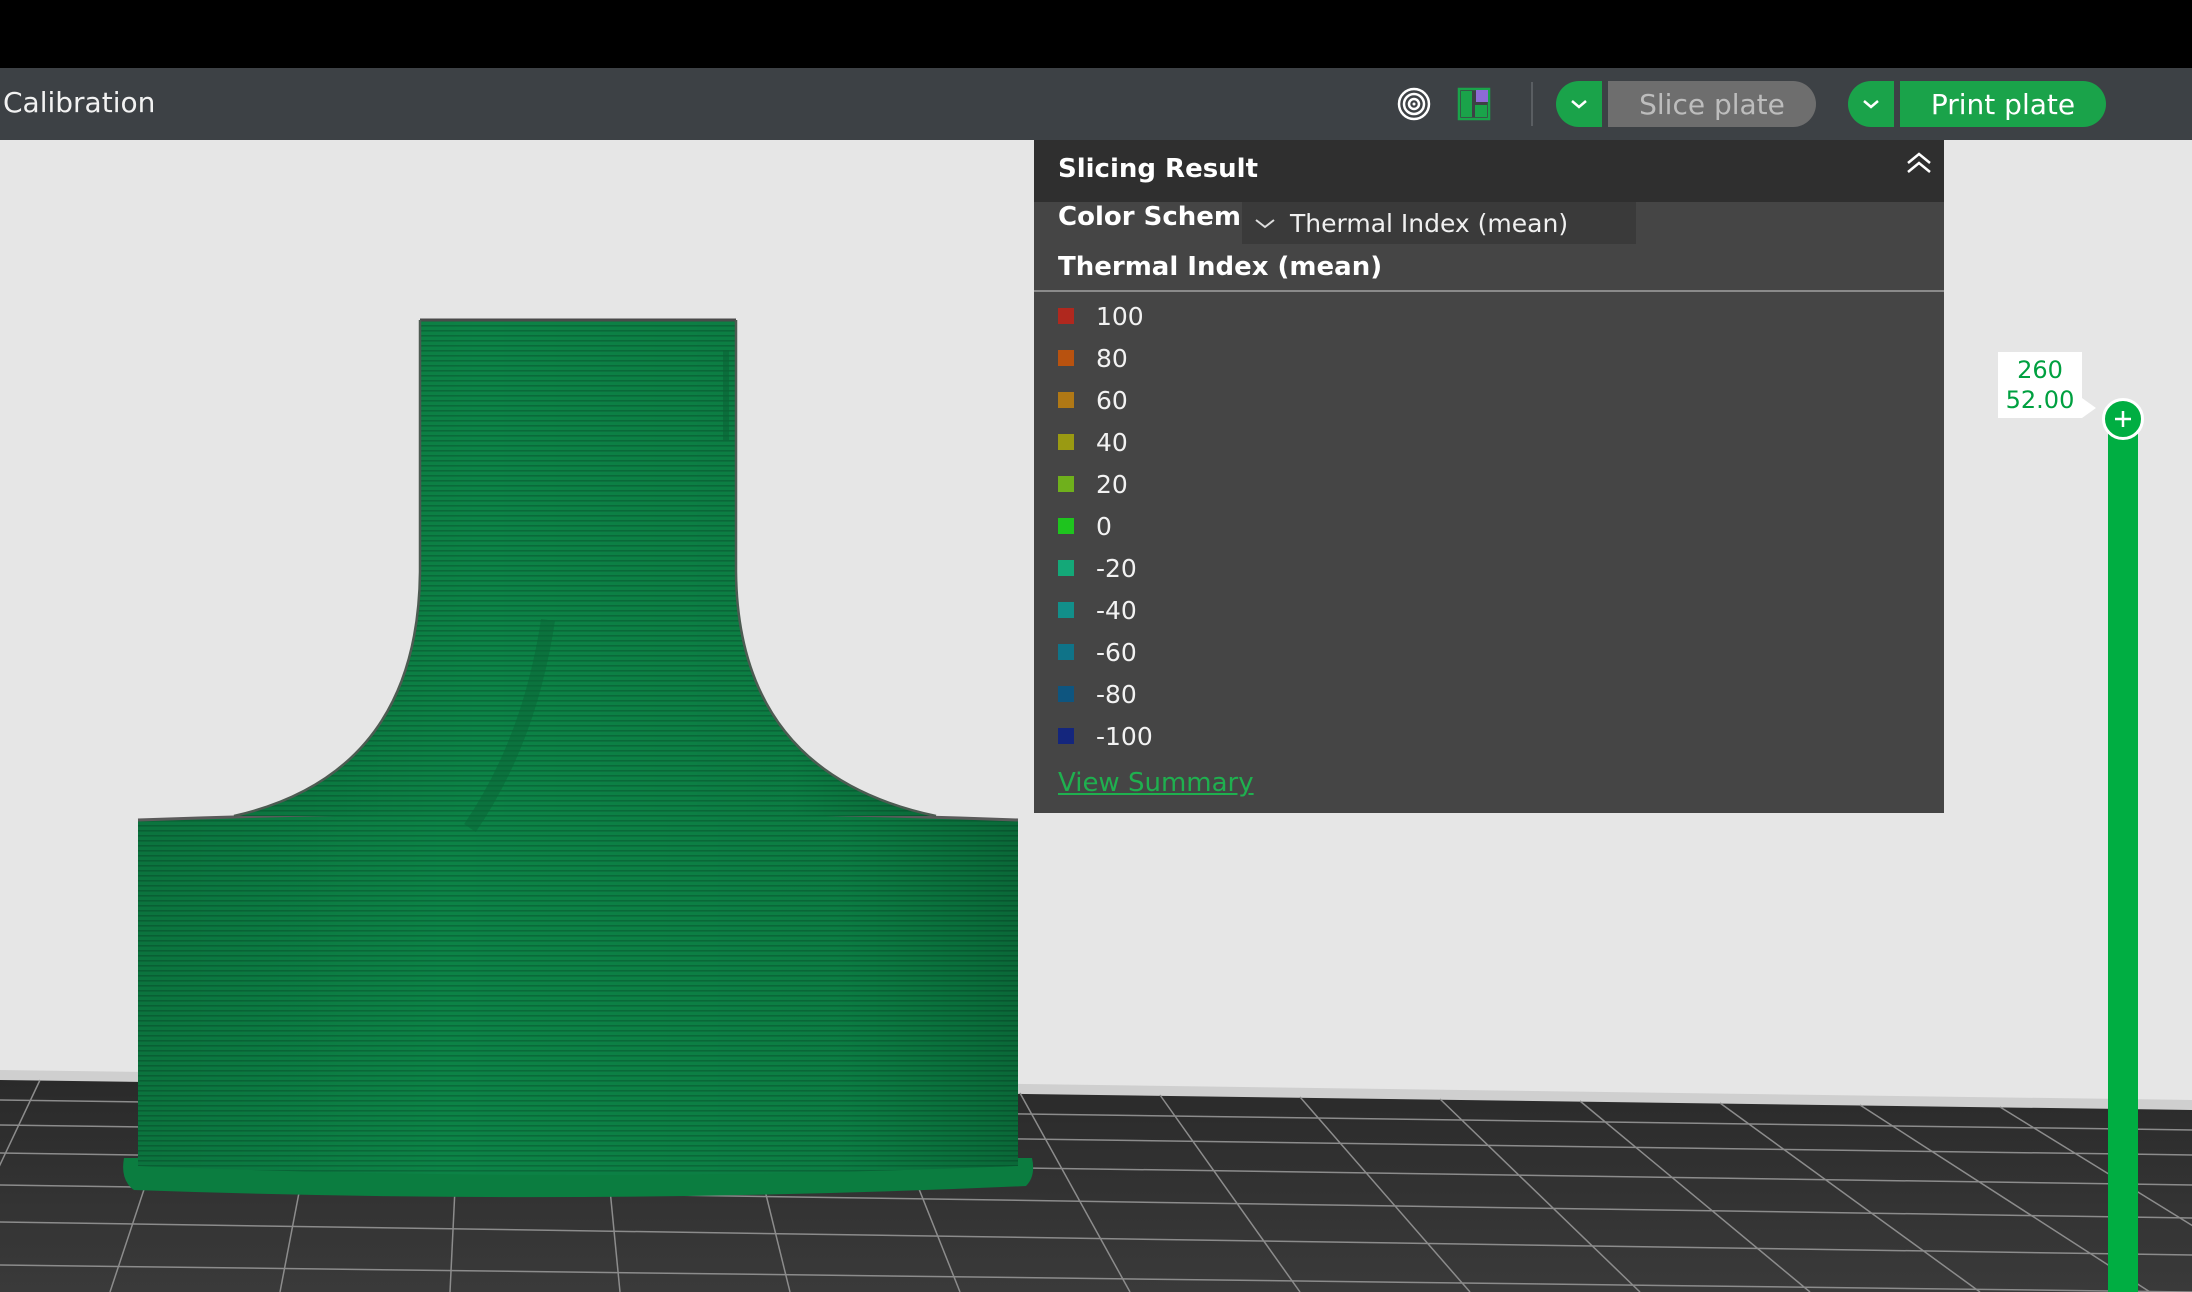 The height and width of the screenshot is (1292, 2192). What do you see at coordinates (1158, 217) in the screenshot?
I see `color-scheme-label: Color Scheme` at bounding box center [1158, 217].